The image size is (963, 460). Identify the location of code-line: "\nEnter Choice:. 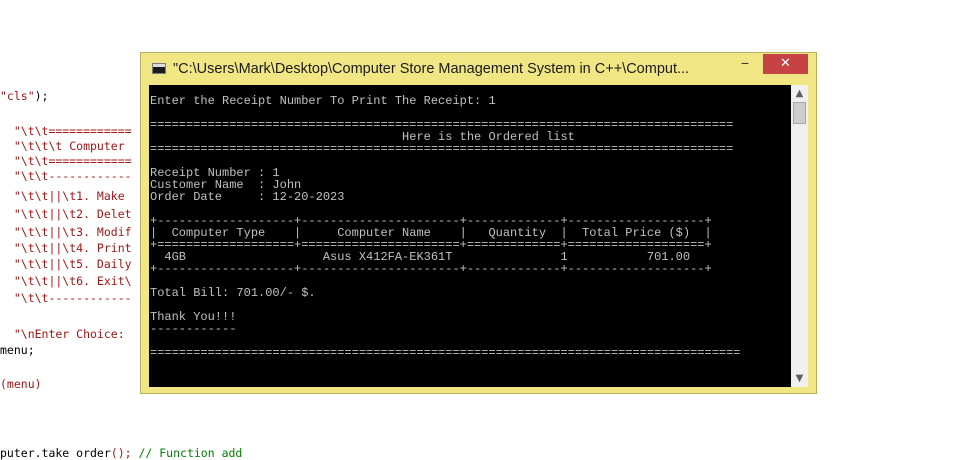
(66, 334).